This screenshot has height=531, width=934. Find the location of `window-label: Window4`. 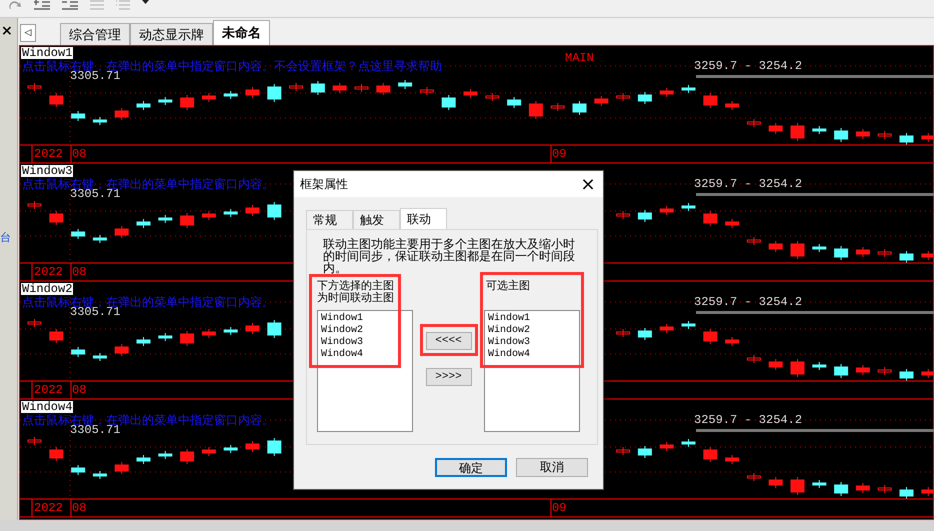

window-label: Window4 is located at coordinates (47, 407).